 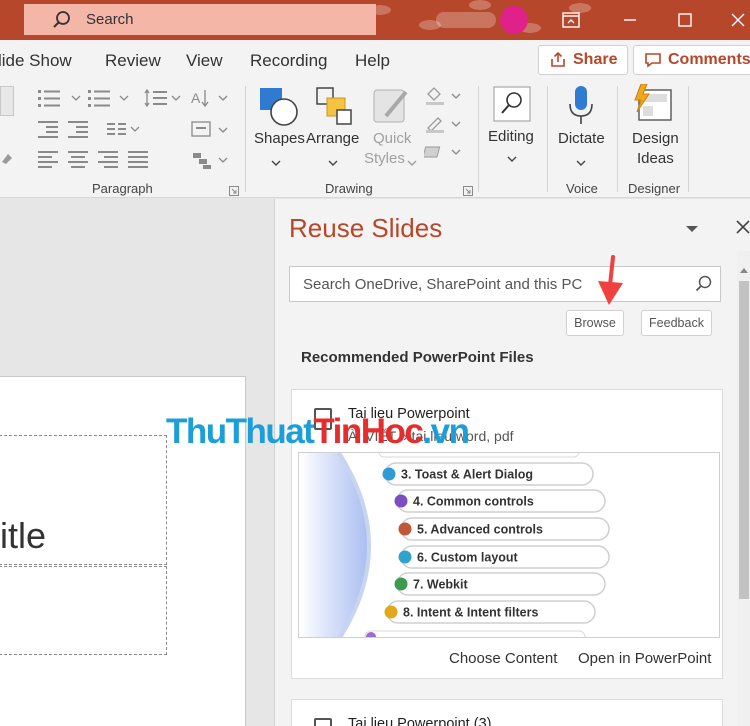 What do you see at coordinates (630, 20) in the screenshot?
I see `minimize-icon` at bounding box center [630, 20].